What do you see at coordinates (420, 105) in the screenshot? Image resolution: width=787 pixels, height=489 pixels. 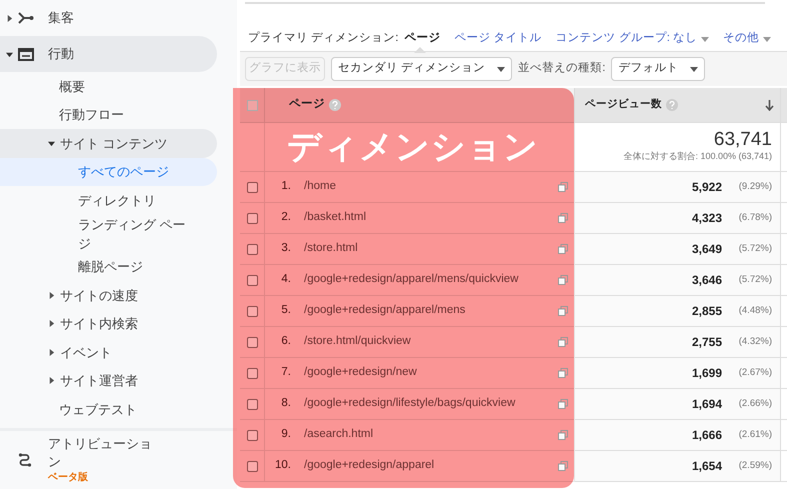 I see `column-header: ページ` at bounding box center [420, 105].